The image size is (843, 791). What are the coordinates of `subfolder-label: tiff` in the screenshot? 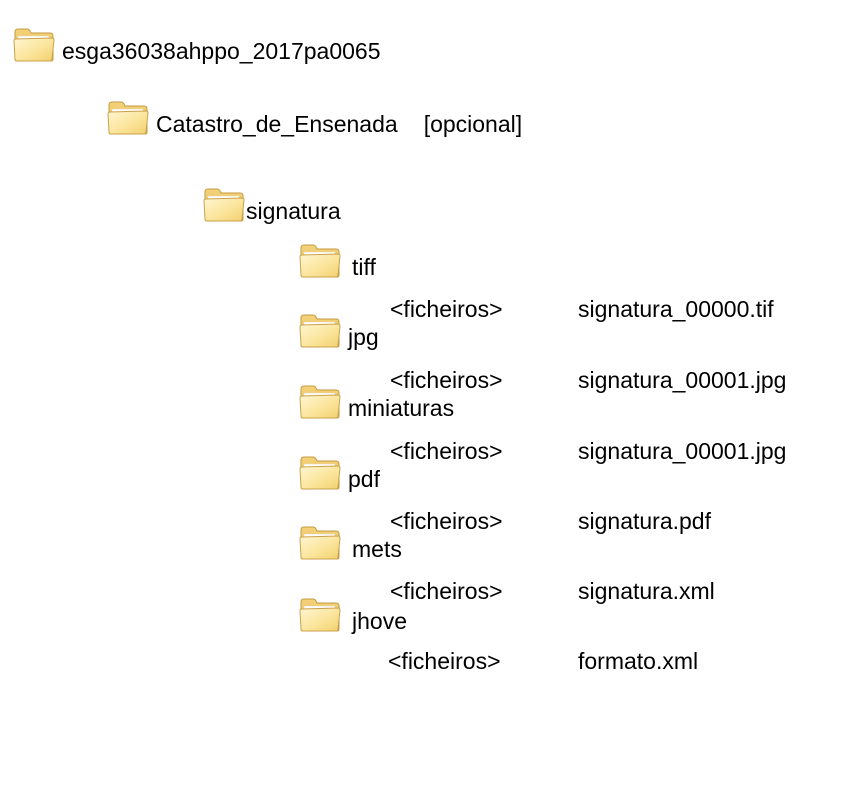 It's located at (364, 267).